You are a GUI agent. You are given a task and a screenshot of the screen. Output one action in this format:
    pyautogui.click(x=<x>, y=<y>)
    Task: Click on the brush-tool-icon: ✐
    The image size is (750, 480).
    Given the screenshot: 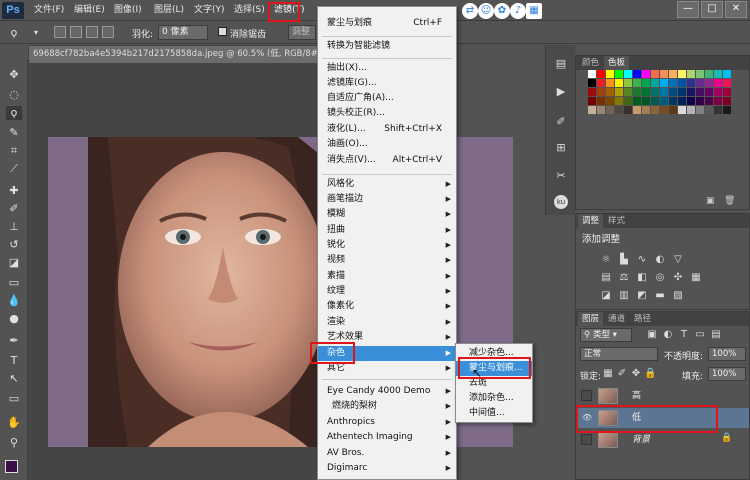 What is the action you would take?
    pyautogui.click(x=14, y=209)
    